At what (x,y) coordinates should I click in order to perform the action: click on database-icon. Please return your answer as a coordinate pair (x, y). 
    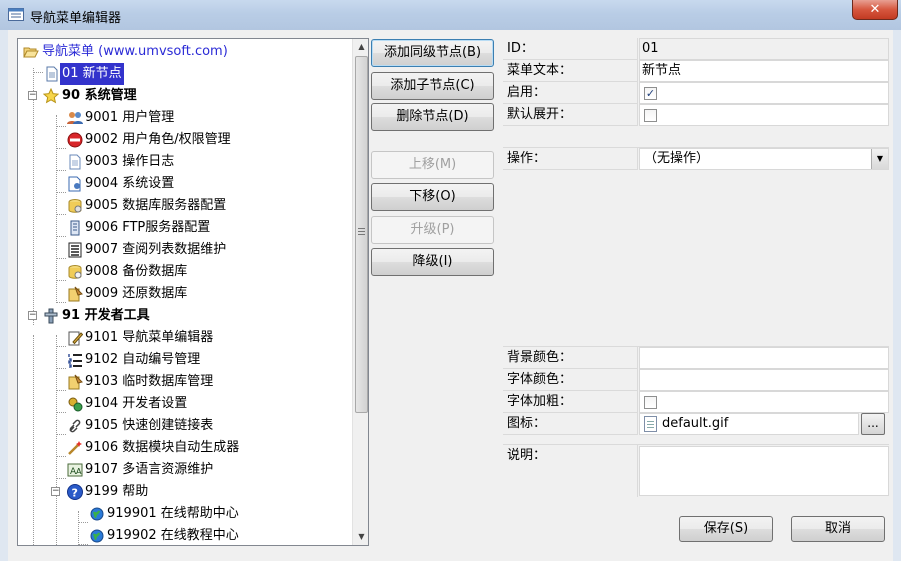
    Looking at the image, I should click on (75, 206).